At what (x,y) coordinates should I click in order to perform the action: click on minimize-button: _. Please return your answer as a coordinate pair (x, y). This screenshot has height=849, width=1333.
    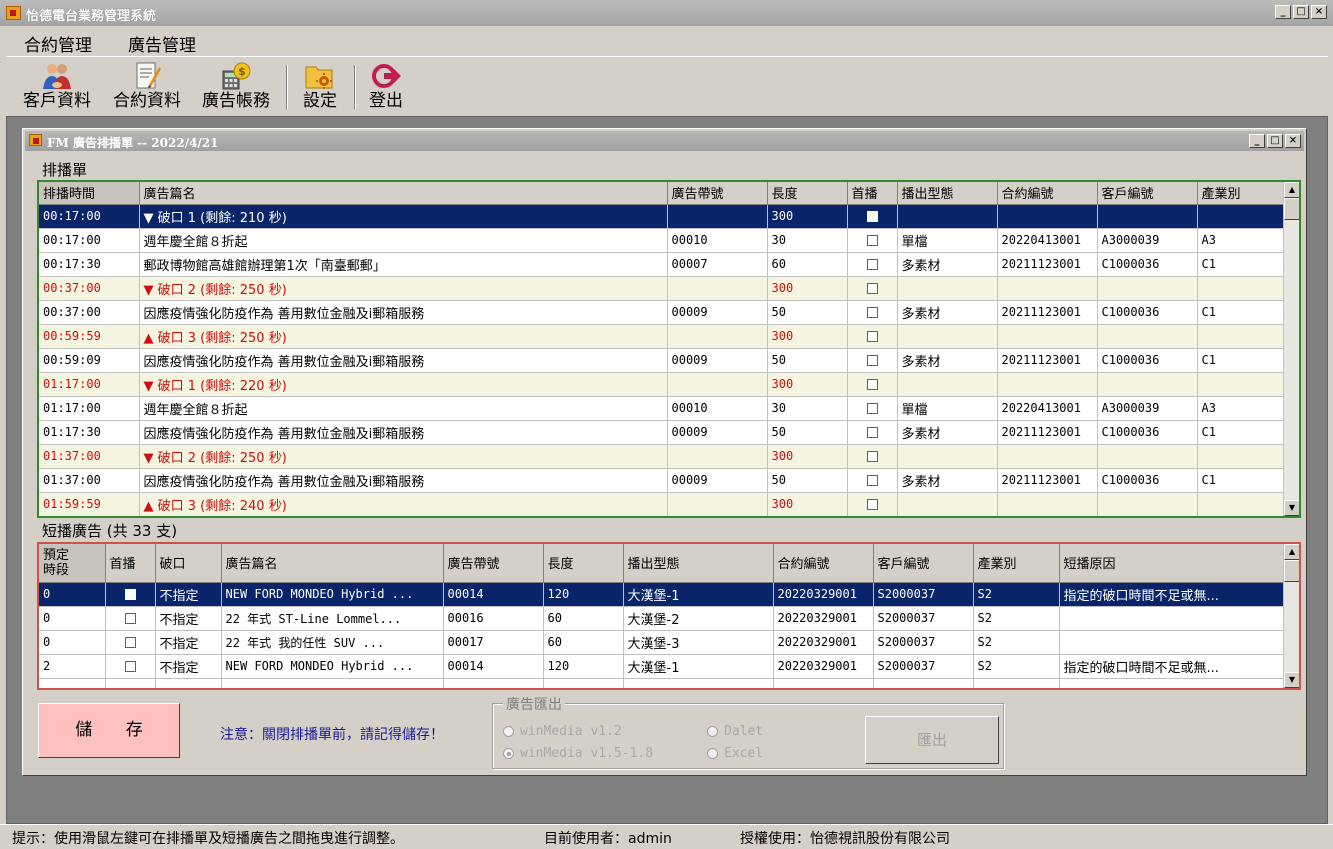
    Looking at the image, I should click on (1283, 12).